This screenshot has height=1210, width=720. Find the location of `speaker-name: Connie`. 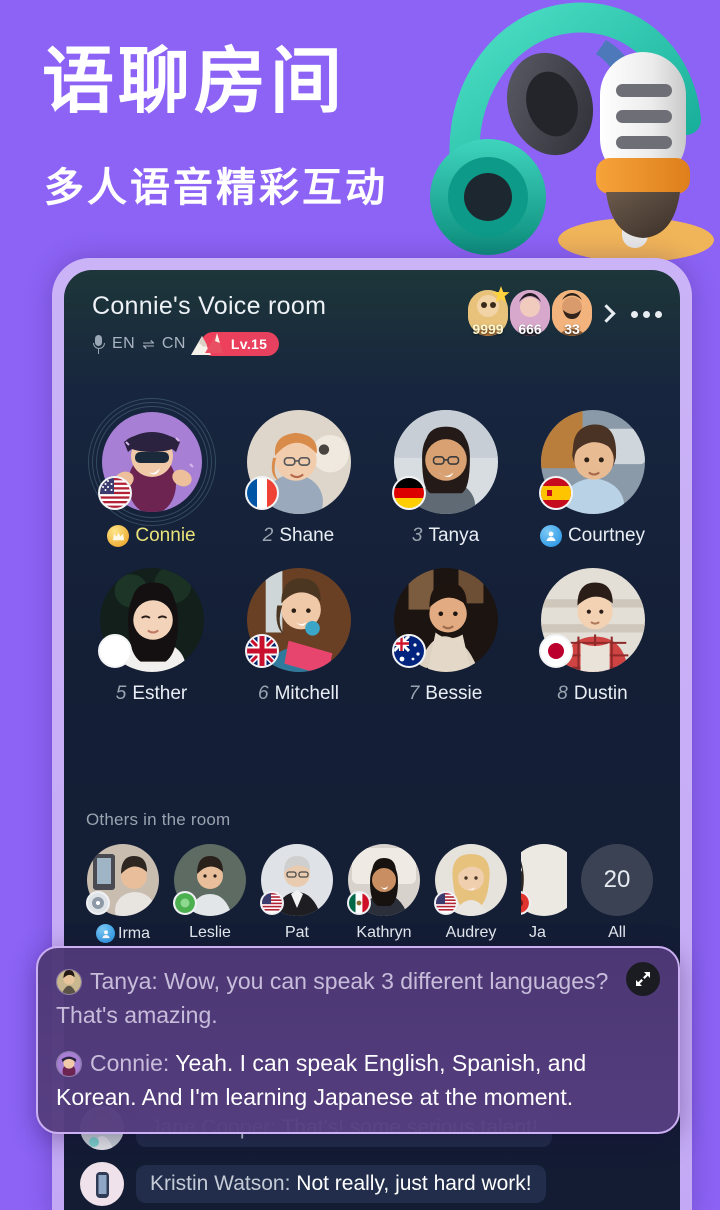

speaker-name: Connie is located at coordinates (165, 535).